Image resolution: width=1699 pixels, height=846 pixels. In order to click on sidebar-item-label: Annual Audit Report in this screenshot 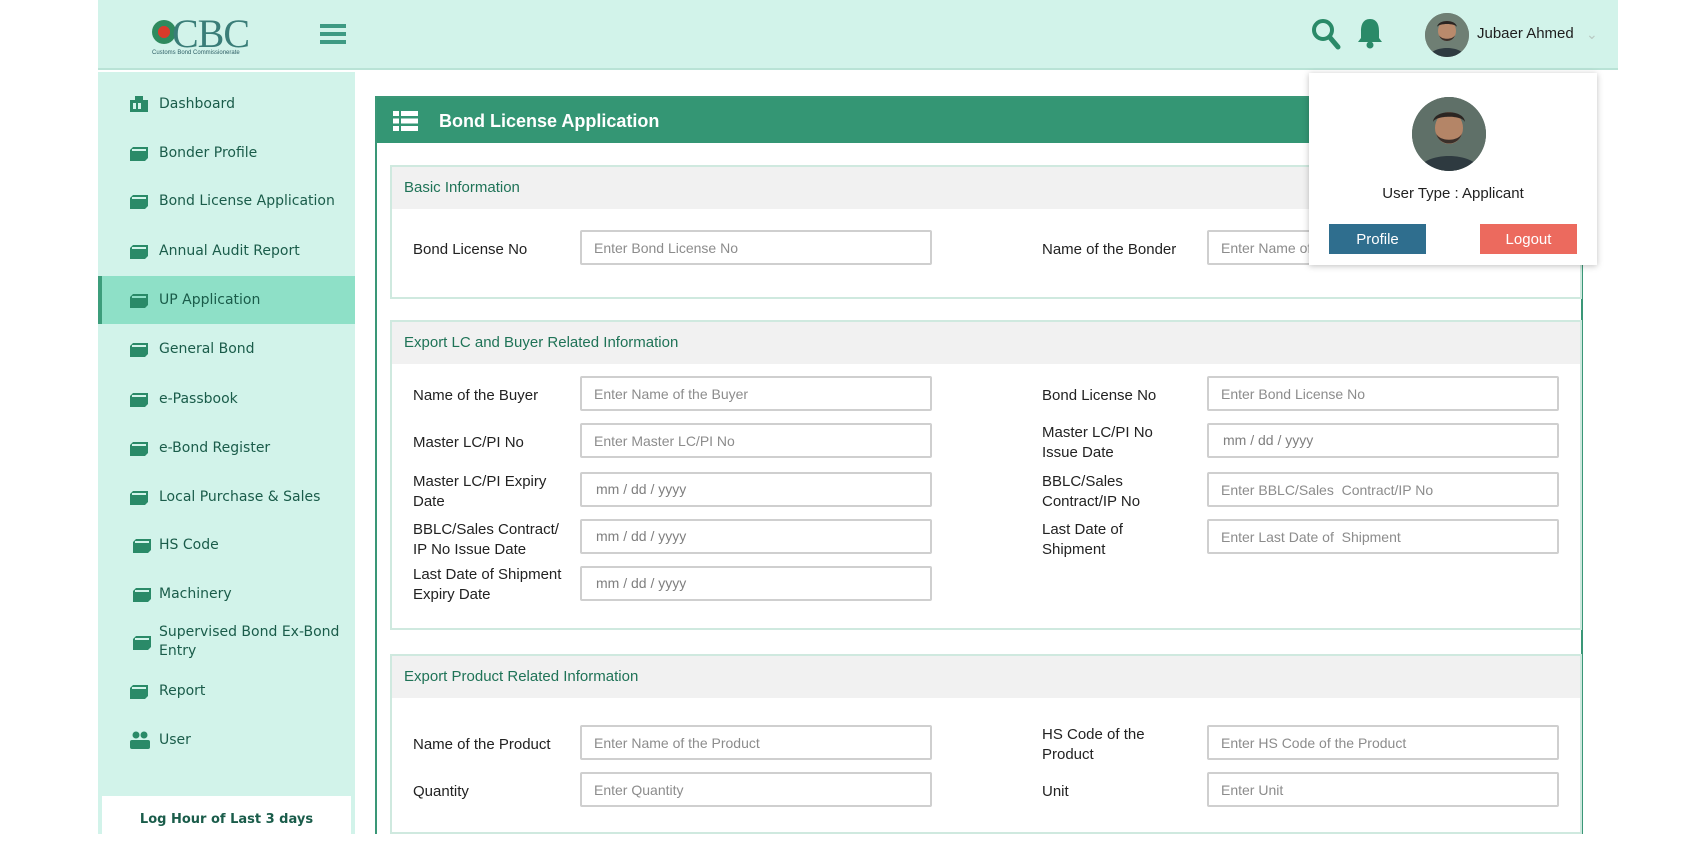, I will do `click(229, 250)`.